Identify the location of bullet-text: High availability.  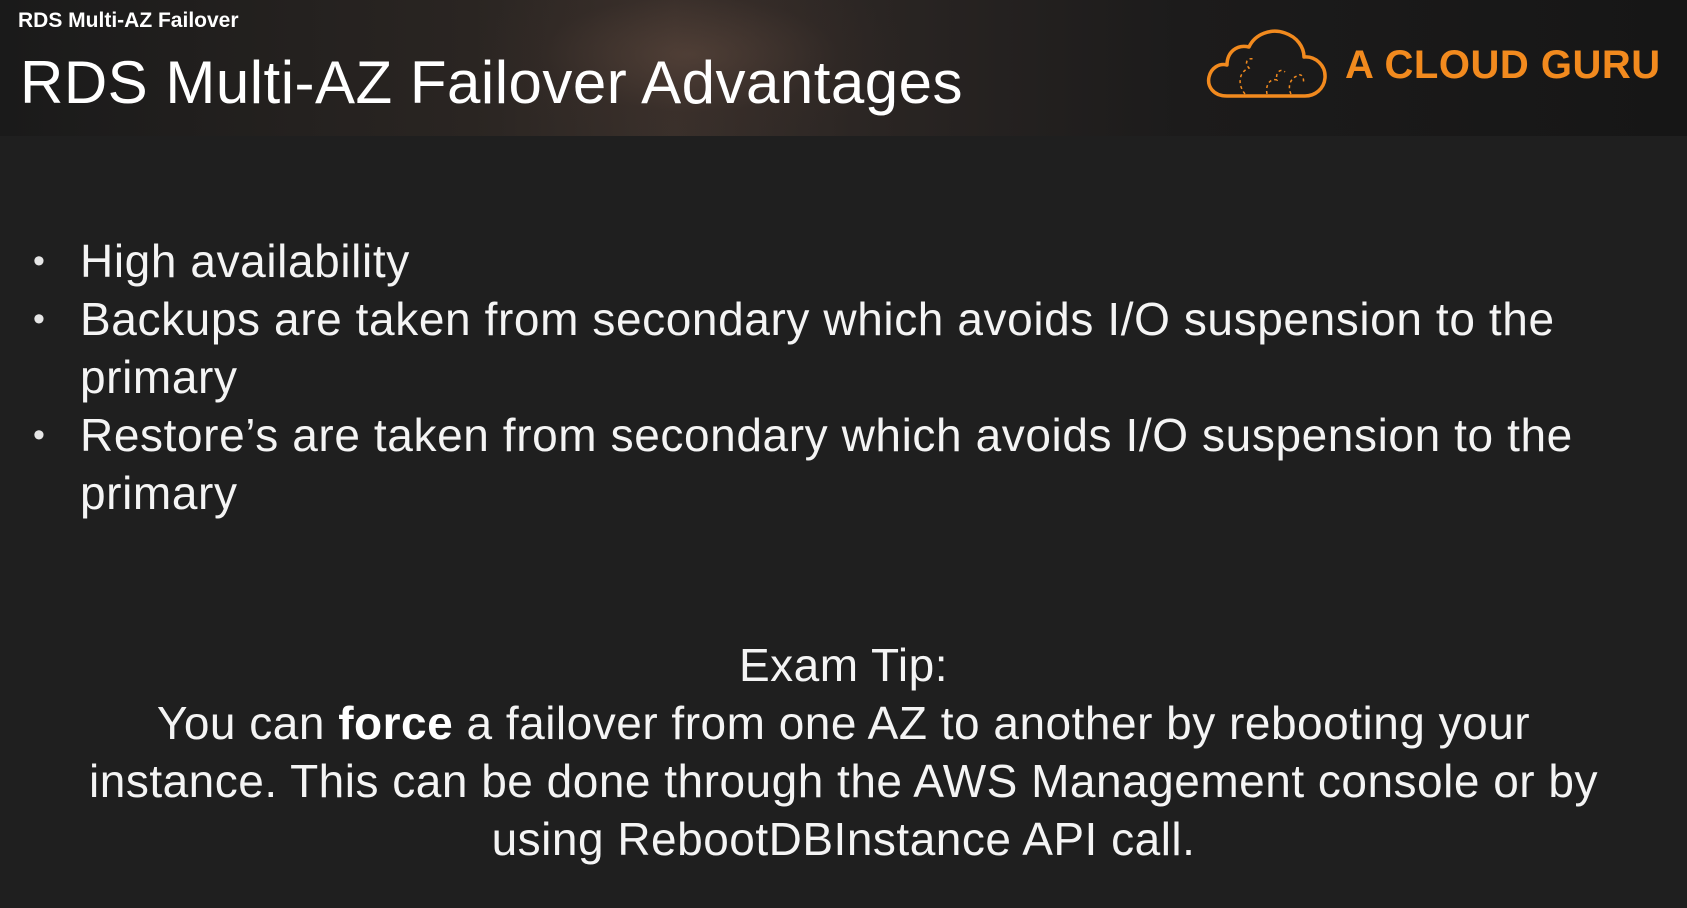
(245, 261).